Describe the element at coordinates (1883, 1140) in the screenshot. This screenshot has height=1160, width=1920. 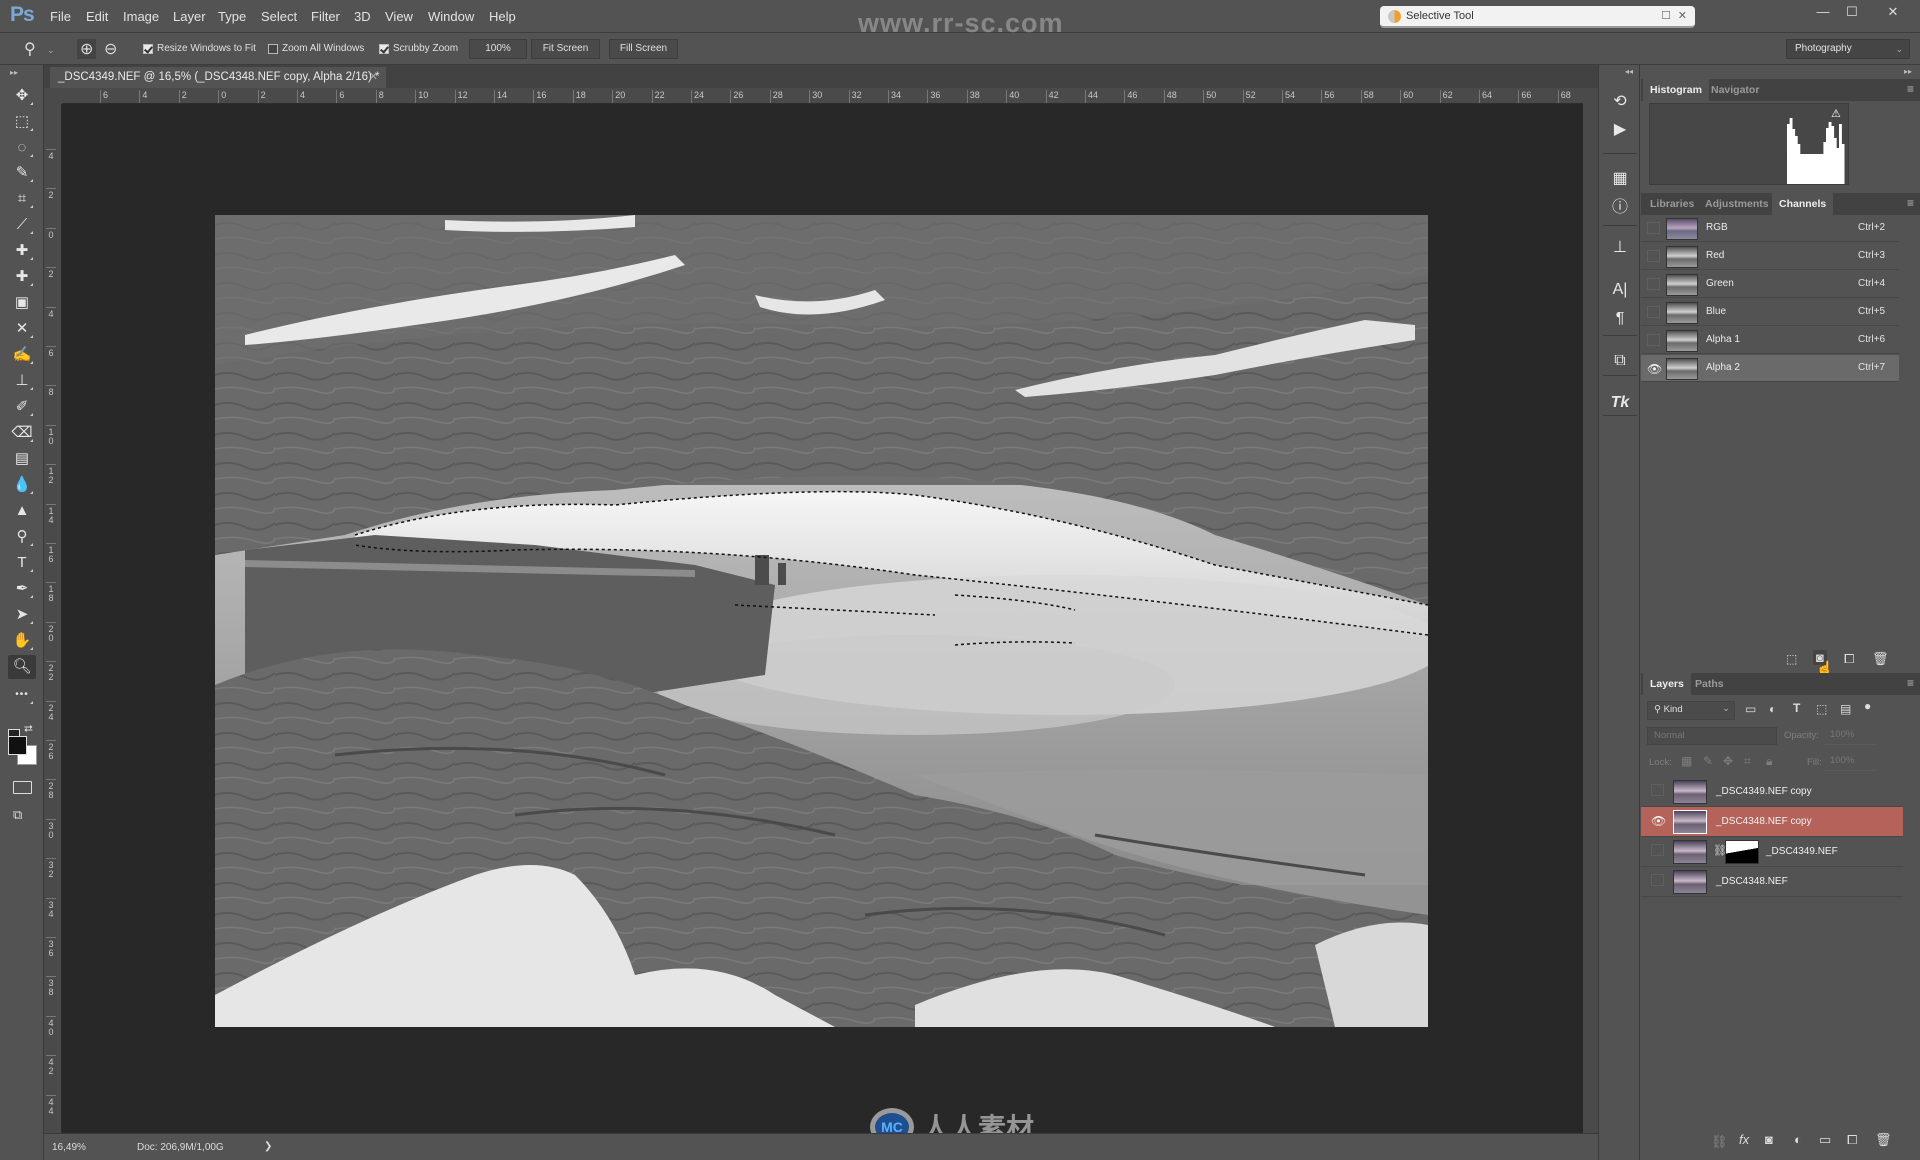
I see `delete-layer-icon: 🗑︎` at that location.